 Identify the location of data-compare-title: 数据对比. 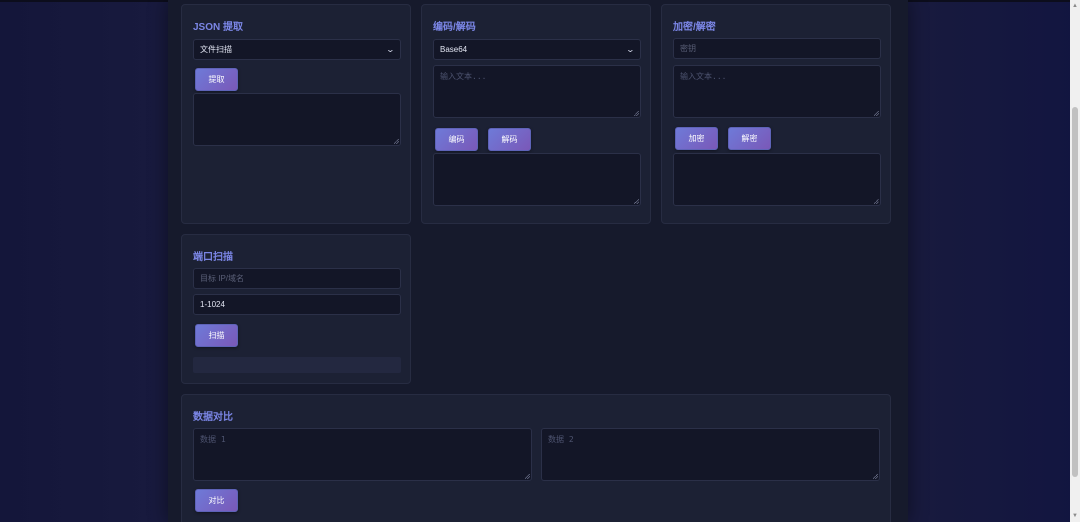
(213, 417).